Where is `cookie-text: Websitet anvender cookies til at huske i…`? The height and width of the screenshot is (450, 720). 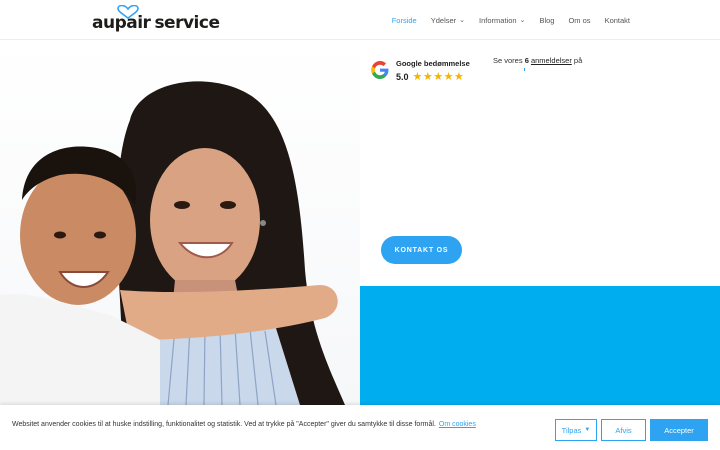
cookie-text: Websitet anvender cookies til at huske i… is located at coordinates (244, 424).